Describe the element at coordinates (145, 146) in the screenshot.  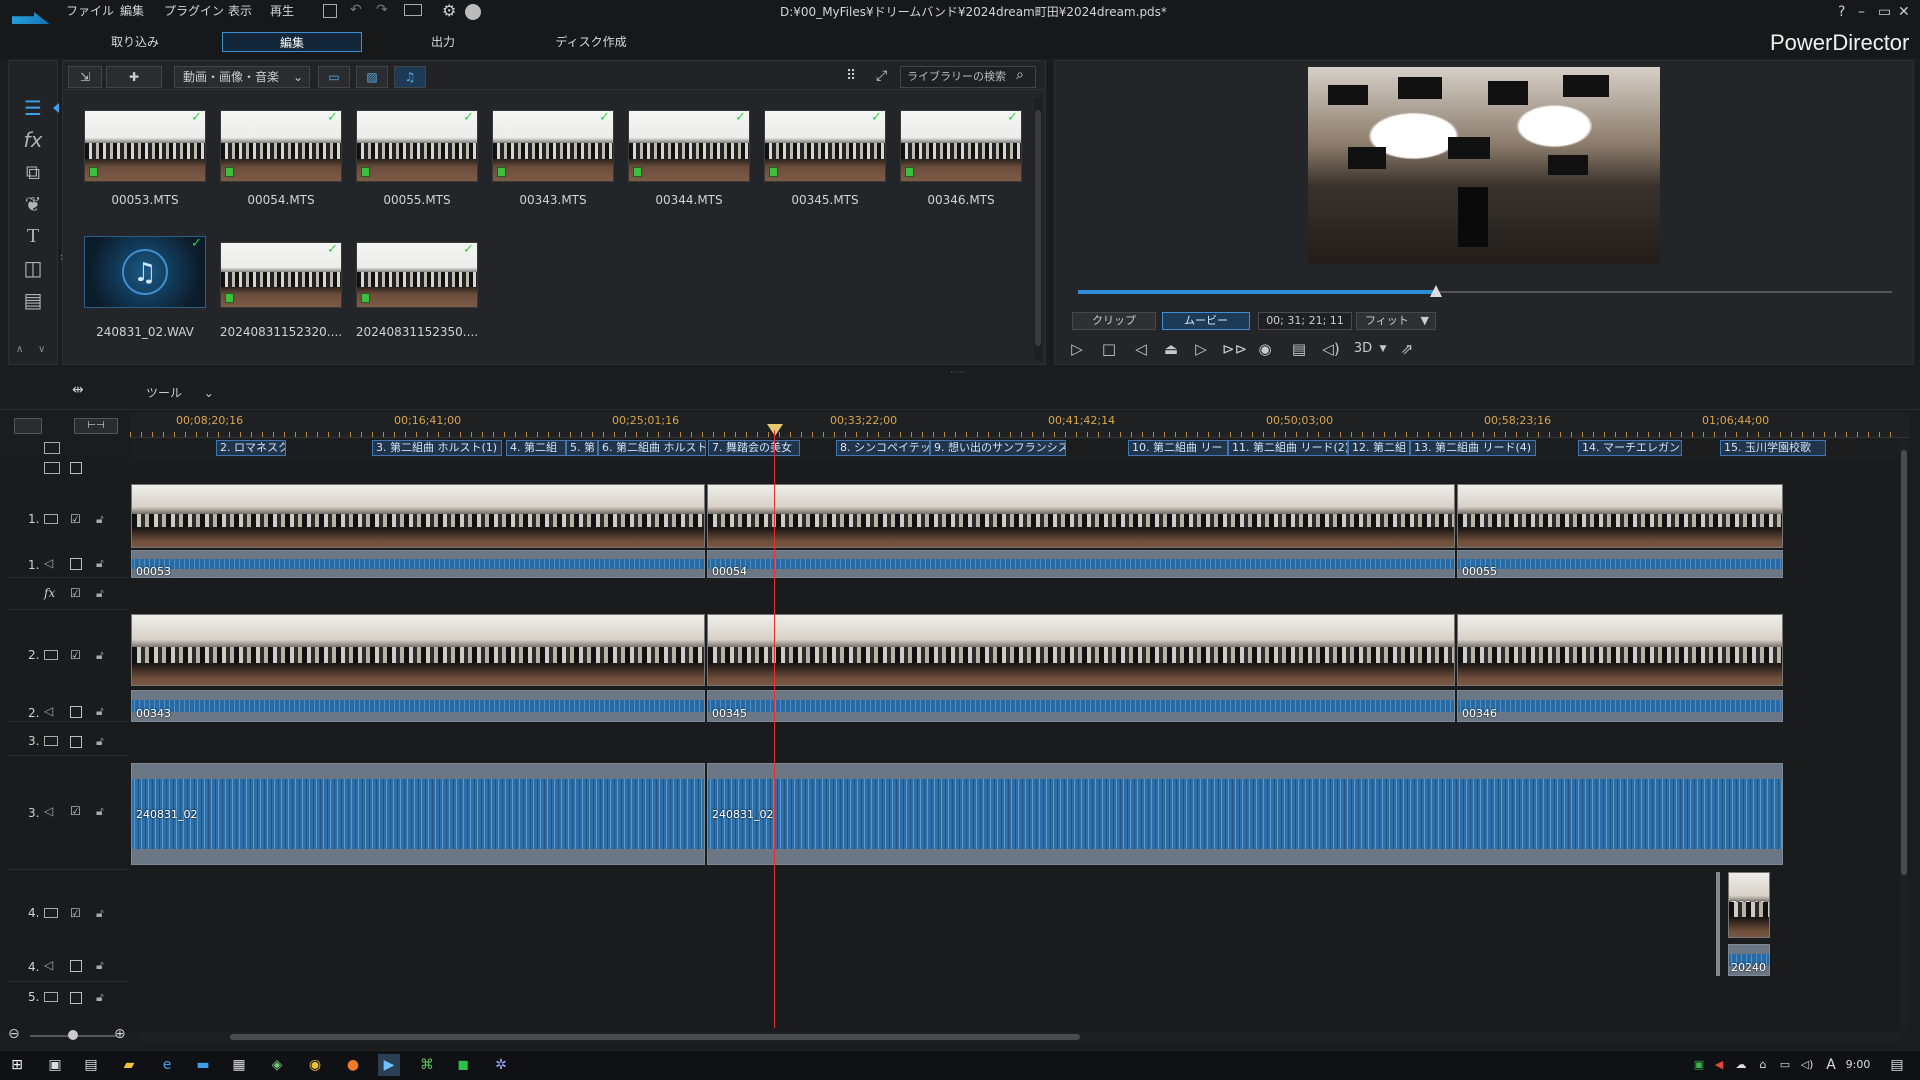
I see `library-thumb-00053: ✓` at that location.